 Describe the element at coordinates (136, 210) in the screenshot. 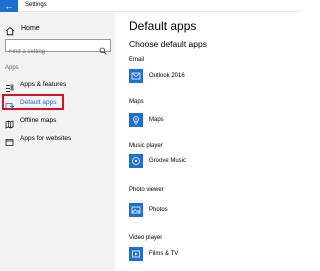

I see `photos-icon` at that location.